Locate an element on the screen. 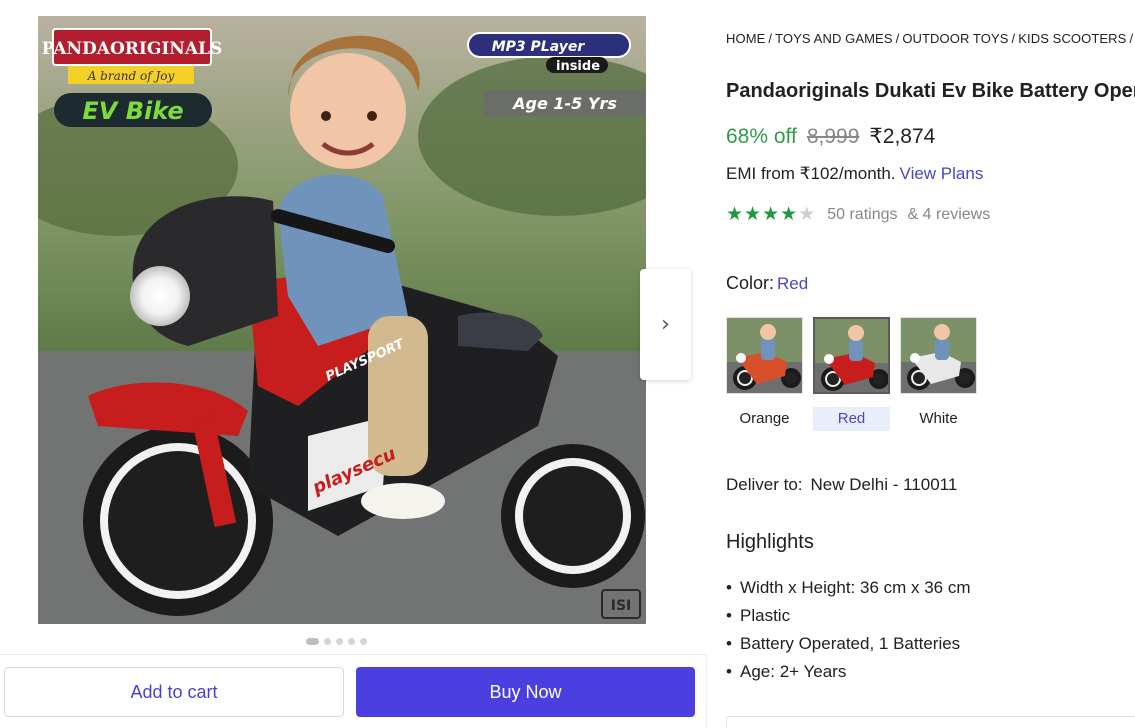  highlight-item: • Age: 2+ Years is located at coordinates (848, 672).